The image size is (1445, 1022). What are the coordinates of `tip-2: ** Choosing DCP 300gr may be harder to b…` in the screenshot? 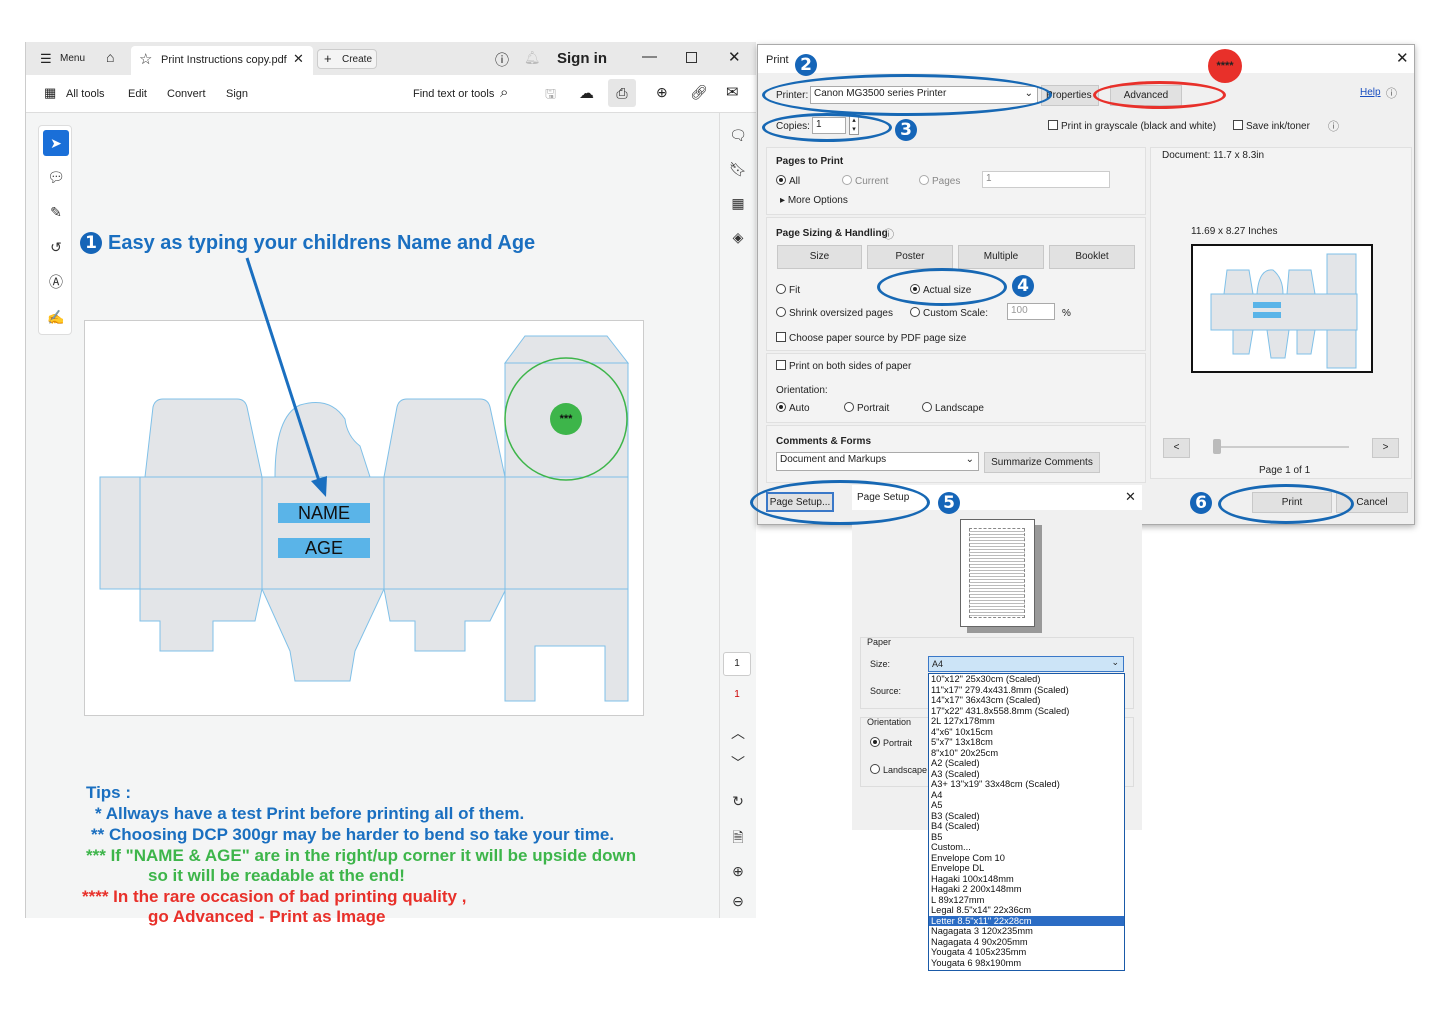 It's located at (353, 834).